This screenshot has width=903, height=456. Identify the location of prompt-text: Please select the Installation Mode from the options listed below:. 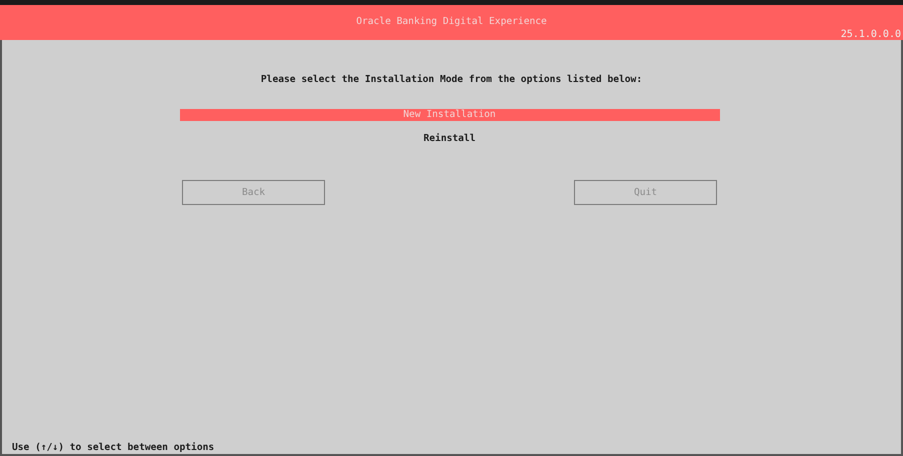
(451, 79).